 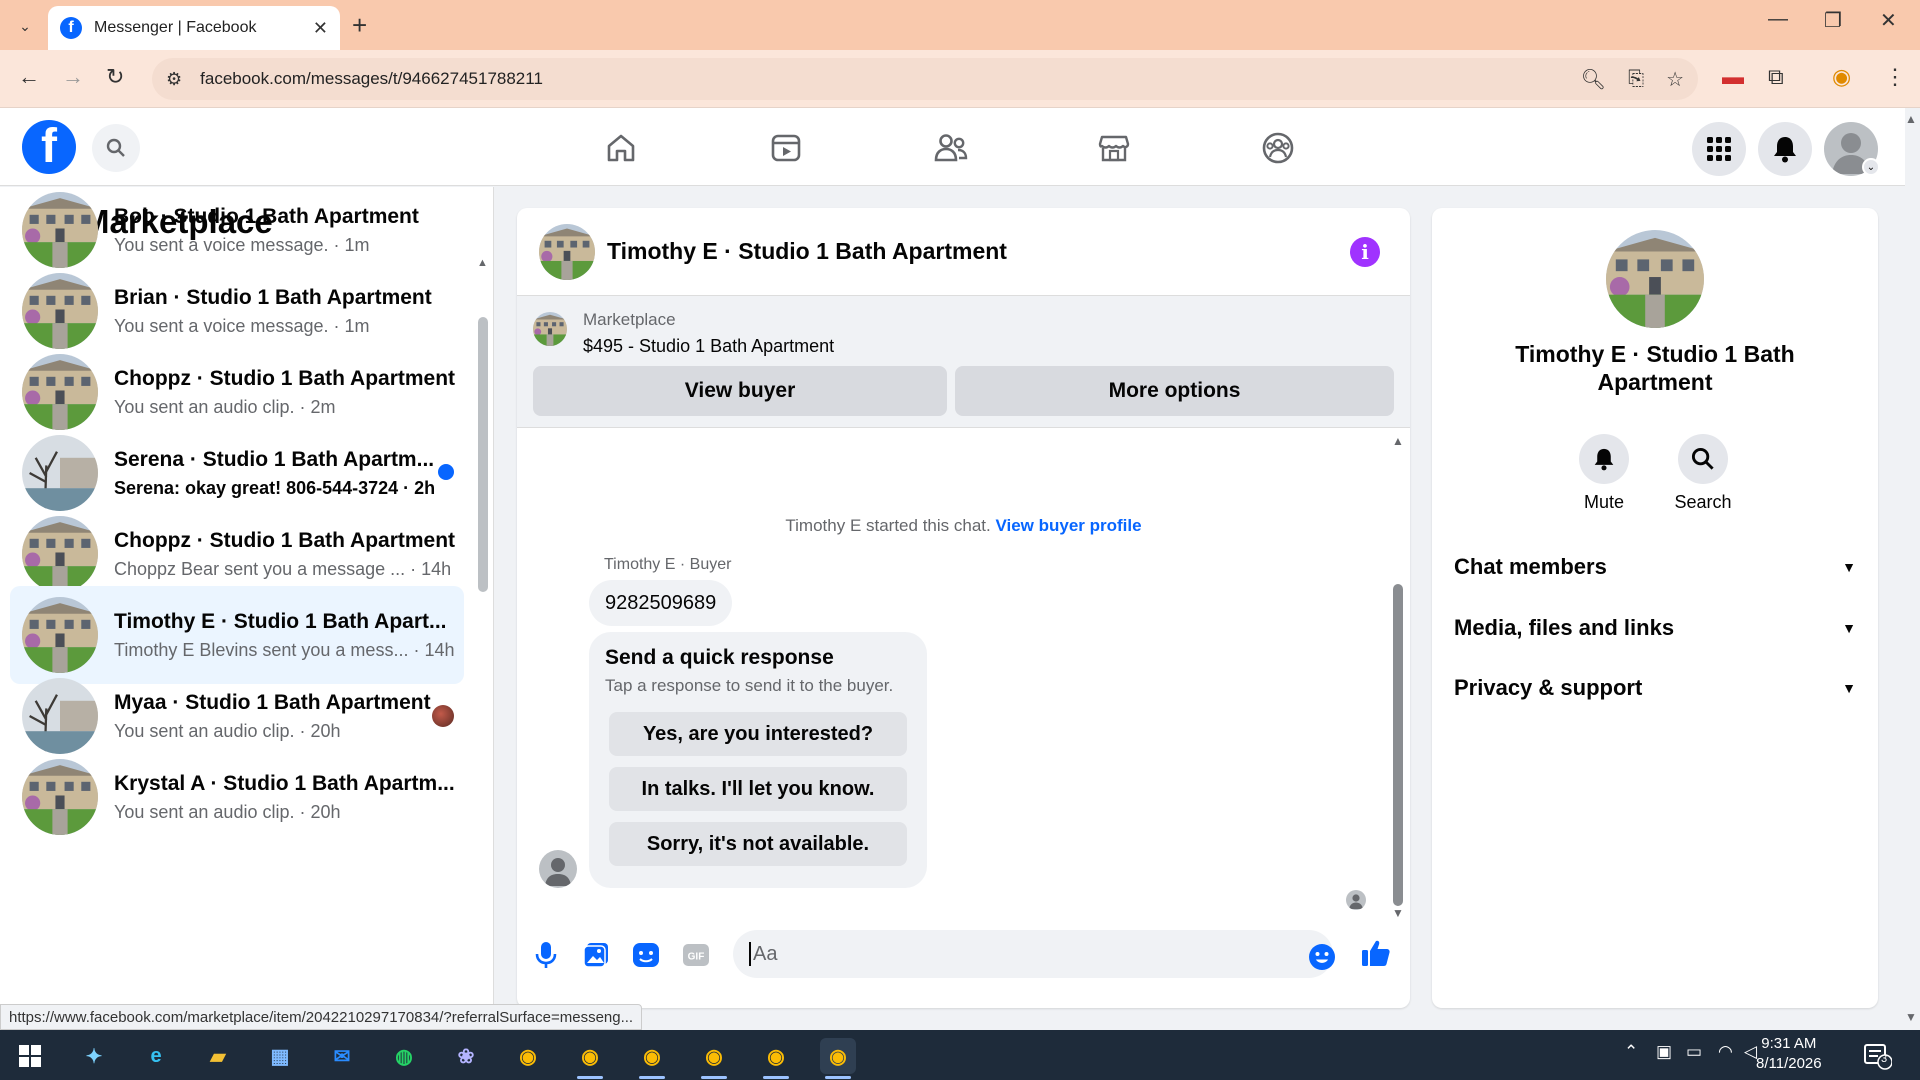 I want to click on seen-avatar, so click(x=443, y=716).